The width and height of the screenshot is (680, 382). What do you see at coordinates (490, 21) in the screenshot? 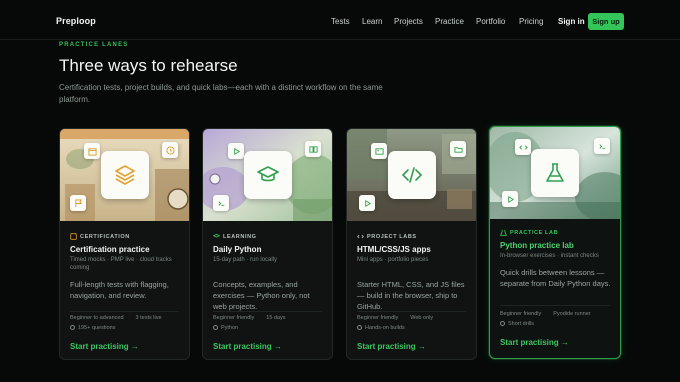
I see `nav-link-portfolio: Portfolio` at bounding box center [490, 21].